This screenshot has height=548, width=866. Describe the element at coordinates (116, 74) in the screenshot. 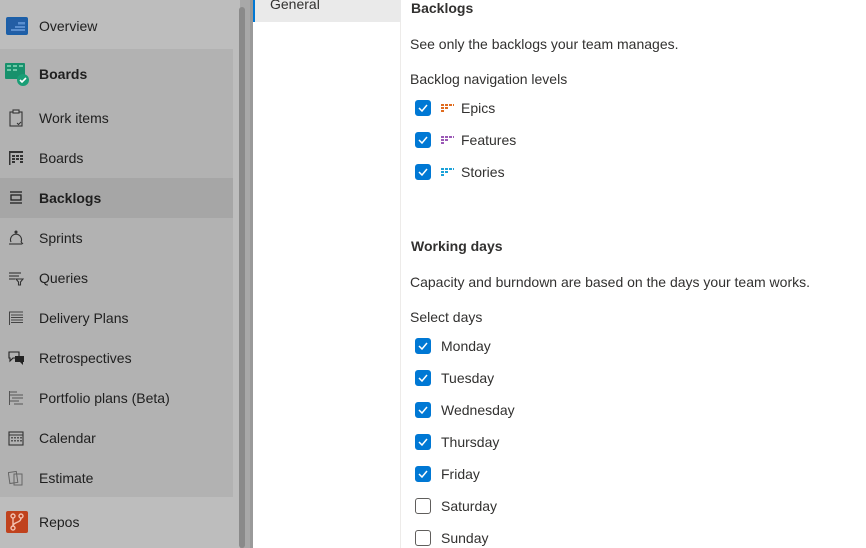

I see `nav-boards-hub: Boards` at that location.